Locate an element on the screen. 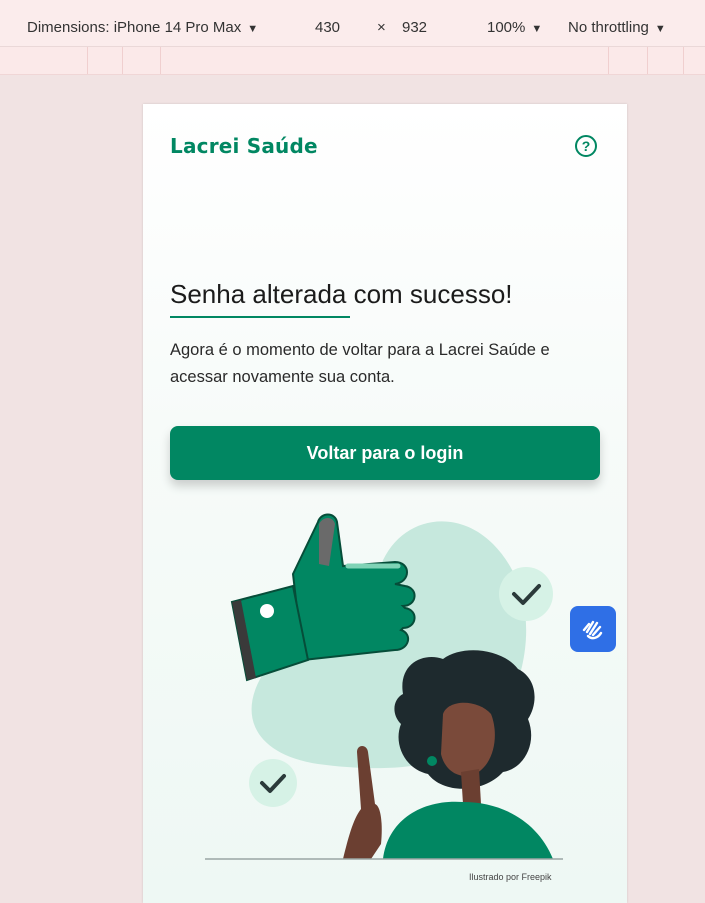 This screenshot has width=705, height=903. width-input: 430 is located at coordinates (327, 27).